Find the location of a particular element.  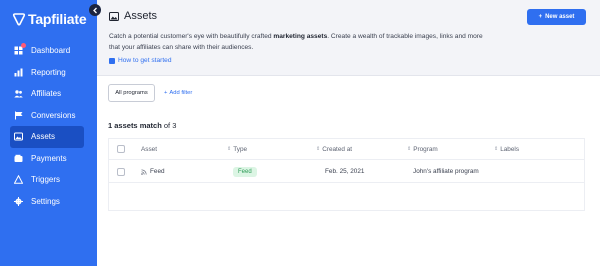

page-title: Assets is located at coordinates (141, 16).